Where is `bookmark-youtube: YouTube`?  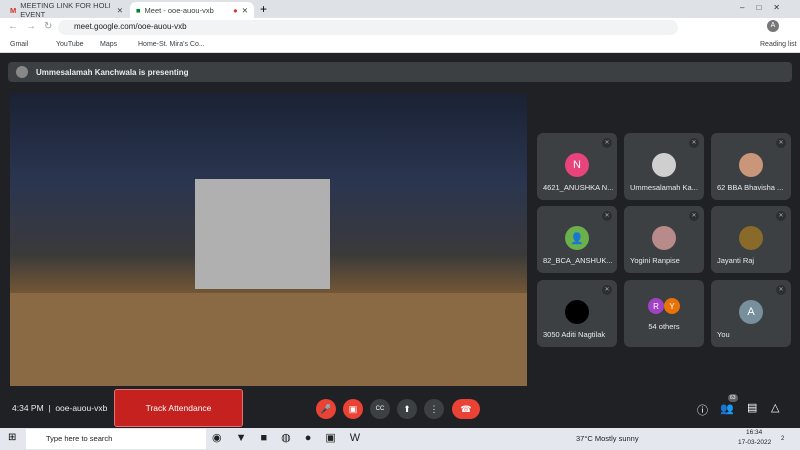
bookmark-youtube: YouTube is located at coordinates (70, 44).